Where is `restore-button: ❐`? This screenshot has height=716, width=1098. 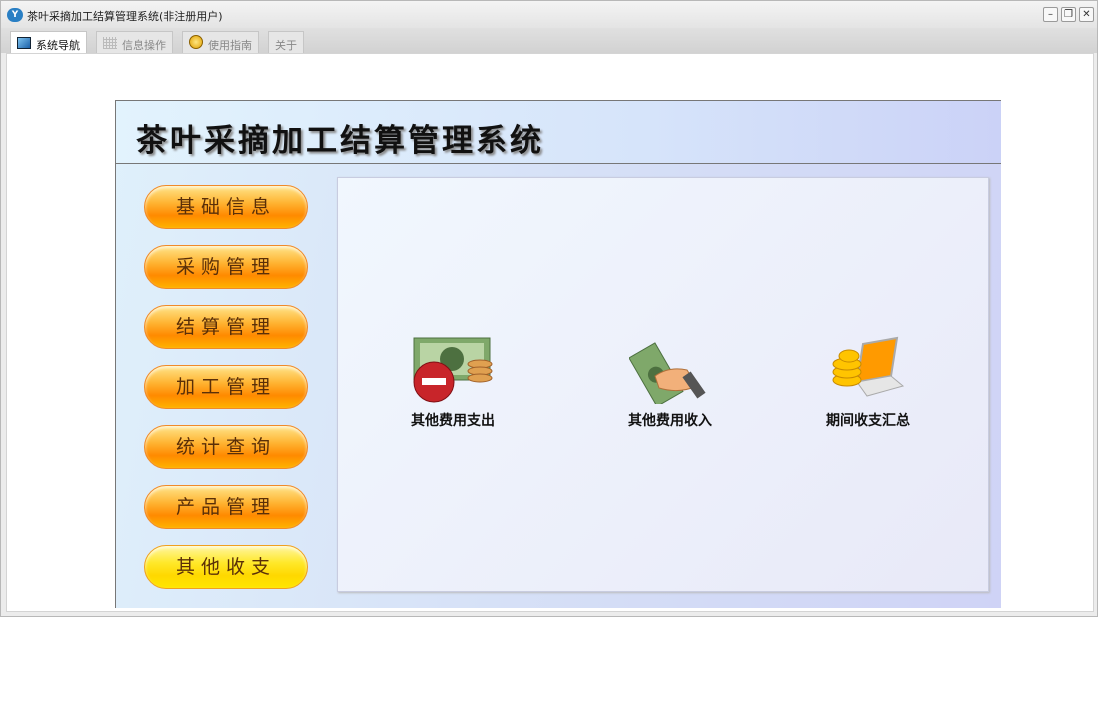 restore-button: ❐ is located at coordinates (1068, 14).